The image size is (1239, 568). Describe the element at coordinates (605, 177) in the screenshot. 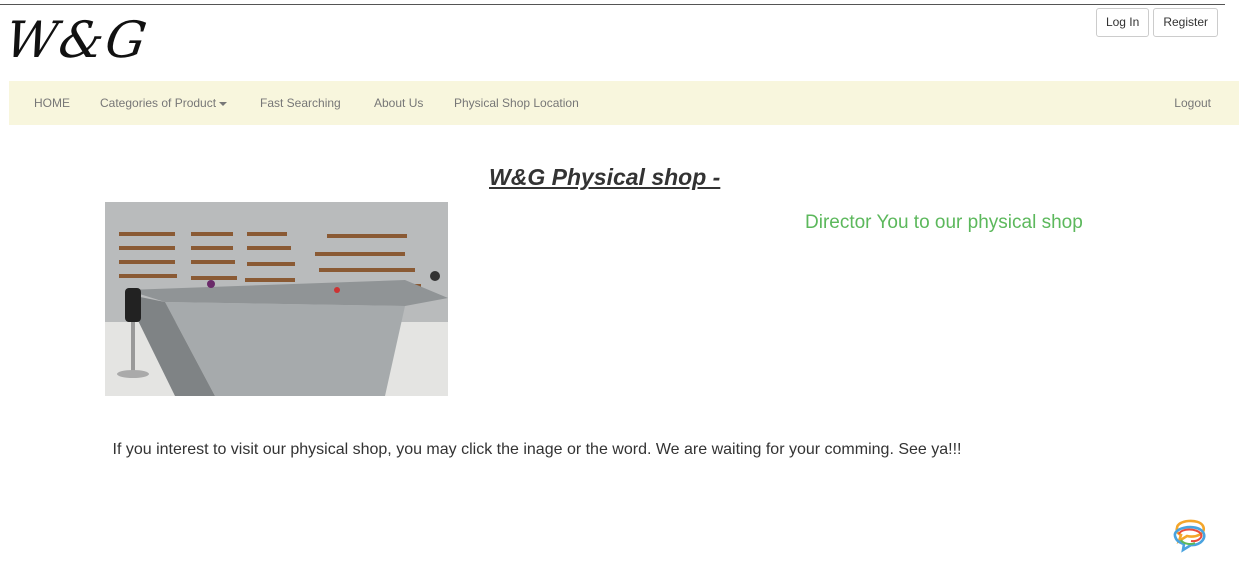

I see `page-title: W&G Physical shop -` at that location.